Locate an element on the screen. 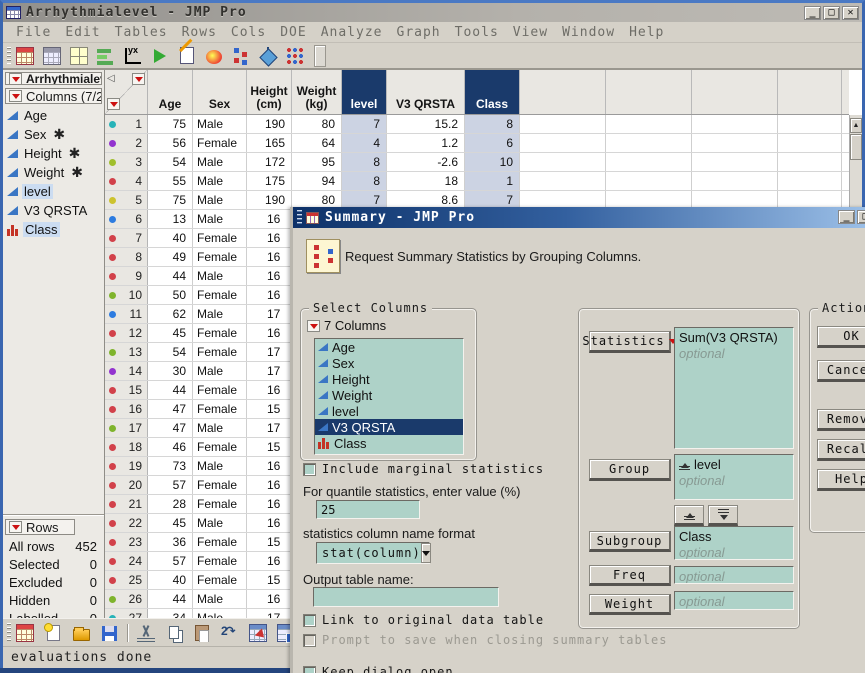 This screenshot has width=865, height=673. table-row: 1 75 Male 190 80 7 15.2 8 is located at coordinates (477, 124).